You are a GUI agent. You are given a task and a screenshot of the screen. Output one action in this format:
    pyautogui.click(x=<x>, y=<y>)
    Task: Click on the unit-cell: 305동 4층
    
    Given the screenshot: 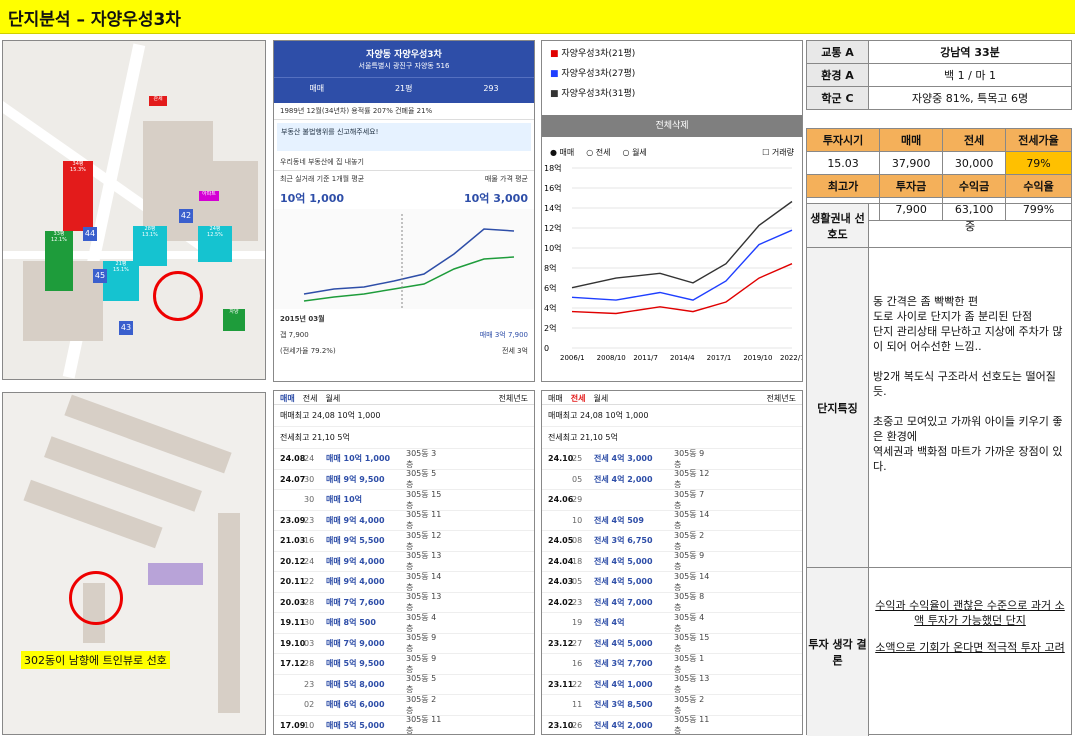 What is the action you would take?
    pyautogui.click(x=421, y=622)
    